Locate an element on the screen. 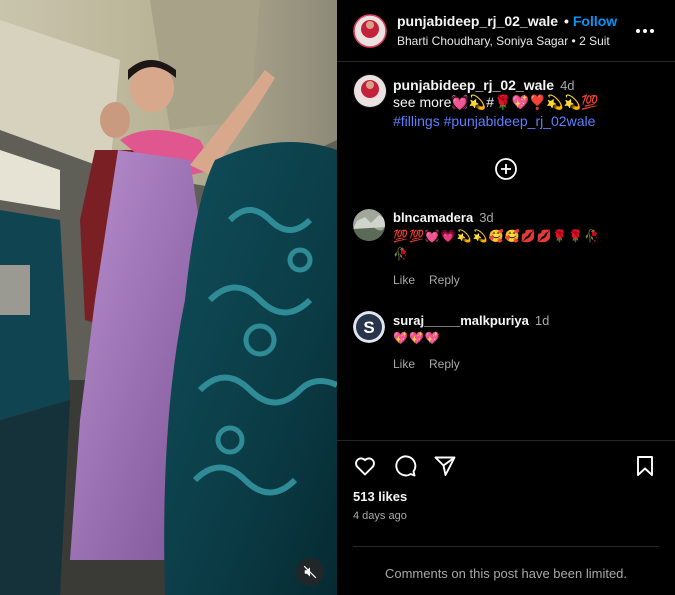  post-actions is located at coordinates (506, 468).